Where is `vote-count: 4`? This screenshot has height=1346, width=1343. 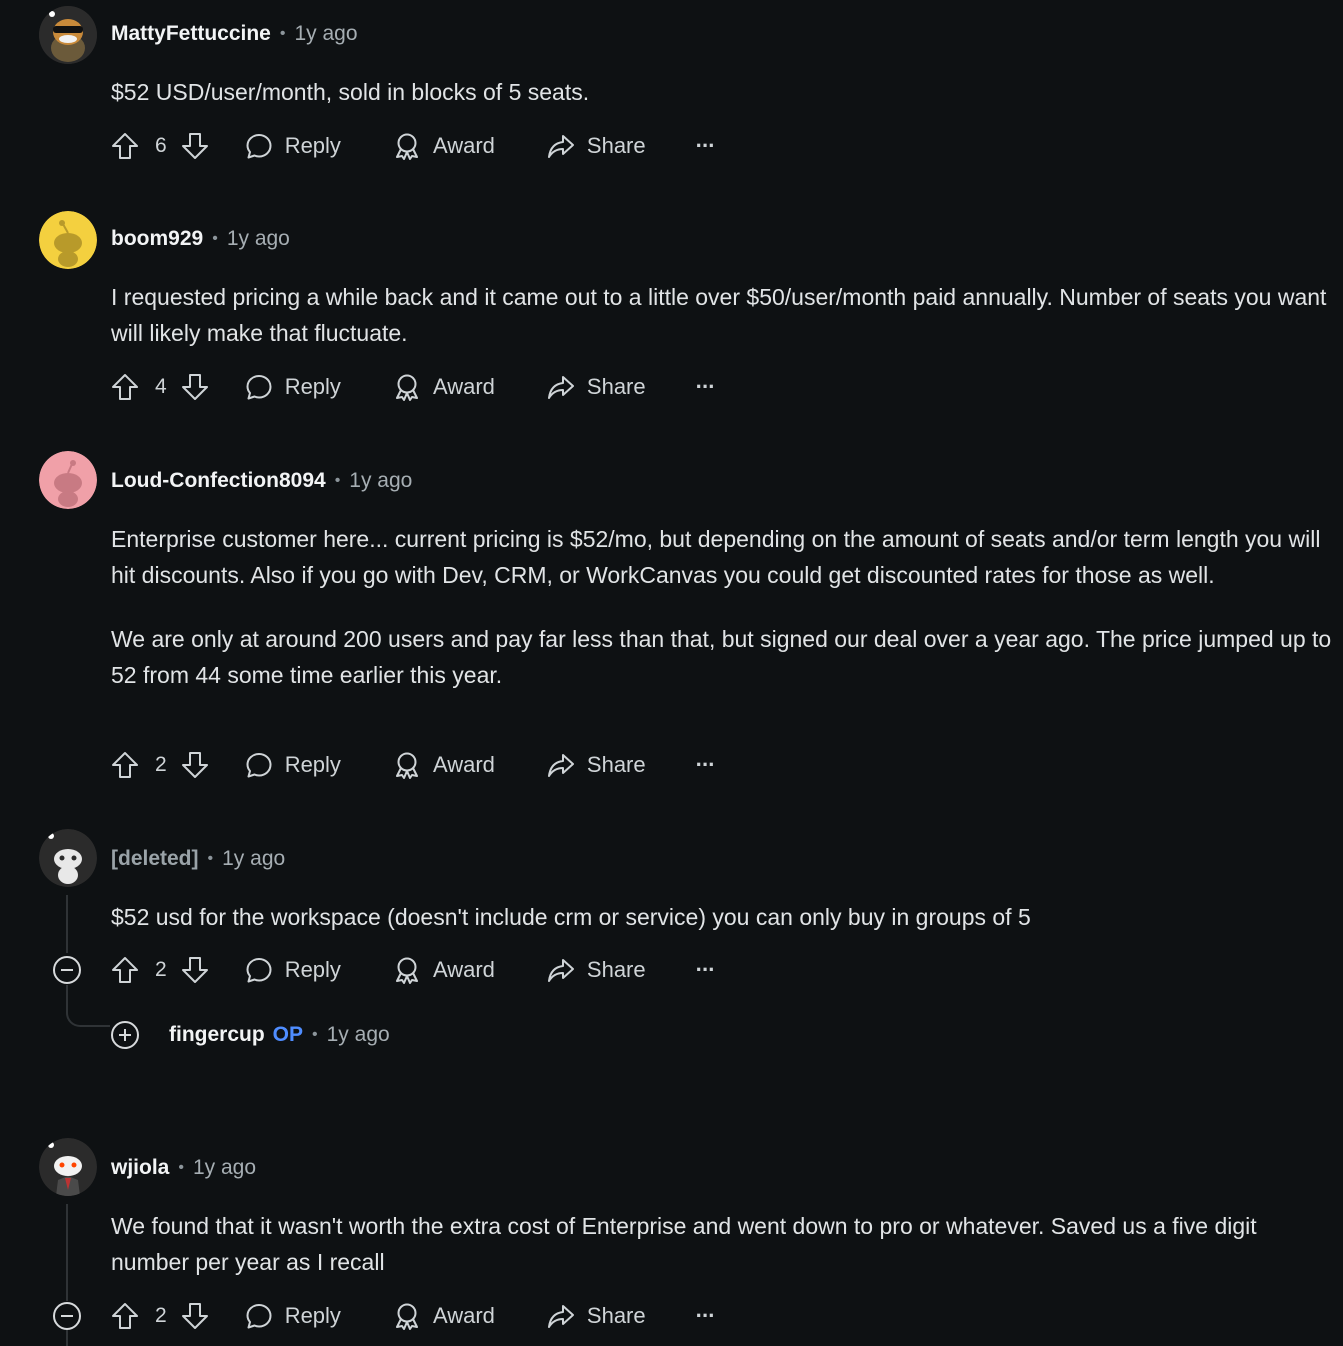 vote-count: 4 is located at coordinates (161, 386).